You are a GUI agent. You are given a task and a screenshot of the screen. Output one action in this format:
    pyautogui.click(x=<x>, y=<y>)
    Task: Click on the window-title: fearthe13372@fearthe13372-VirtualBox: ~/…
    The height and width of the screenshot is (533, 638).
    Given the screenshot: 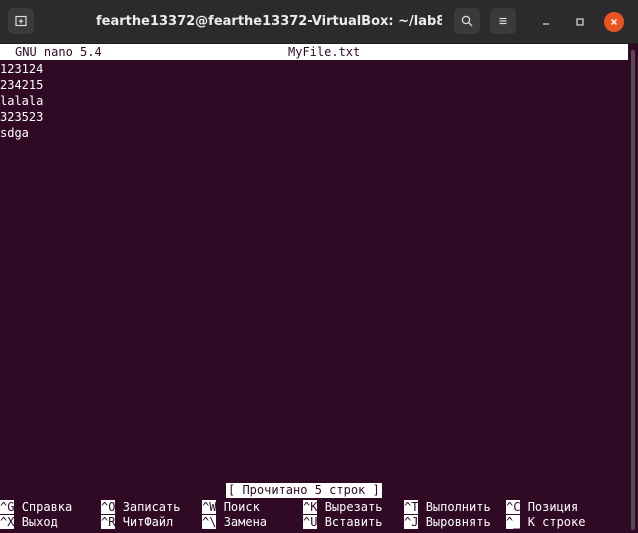 What is the action you would take?
    pyautogui.click(x=269, y=21)
    